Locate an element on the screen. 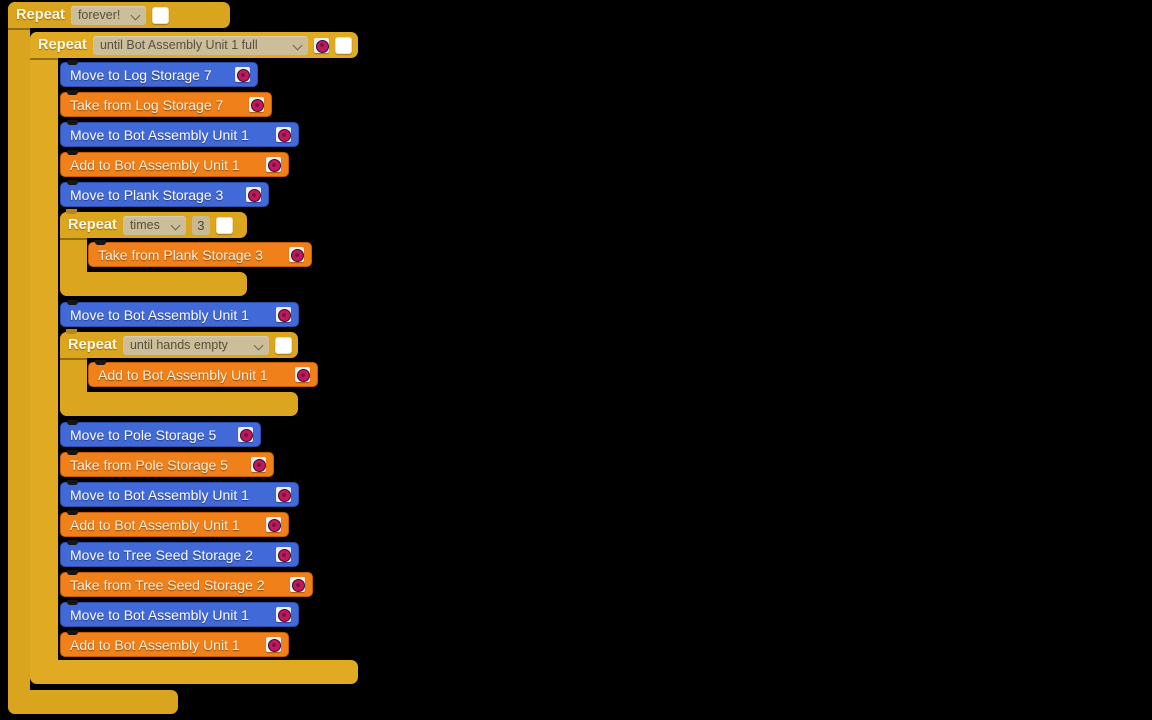 This screenshot has width=1152, height=720. repeat-condition-dropdown: until hands empty is located at coordinates (195, 345).